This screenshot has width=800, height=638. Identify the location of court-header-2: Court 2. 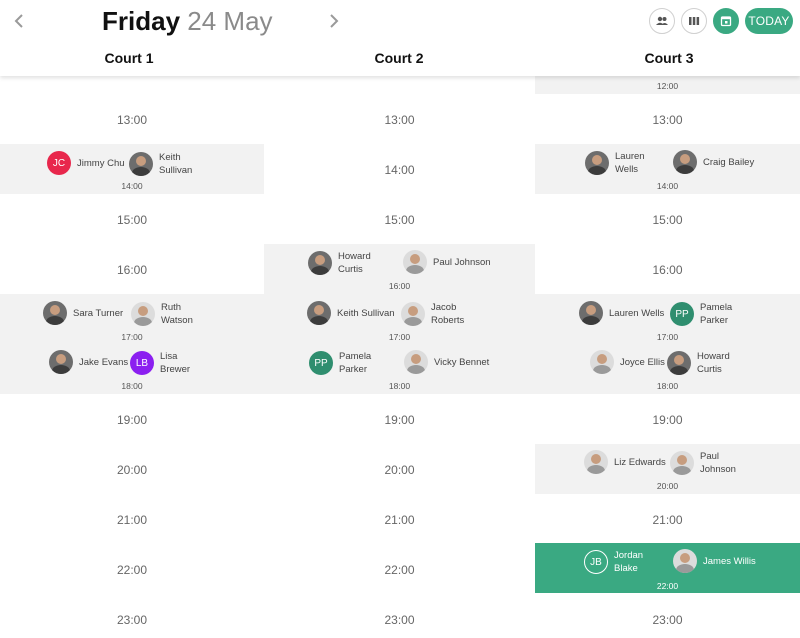
(399, 58).